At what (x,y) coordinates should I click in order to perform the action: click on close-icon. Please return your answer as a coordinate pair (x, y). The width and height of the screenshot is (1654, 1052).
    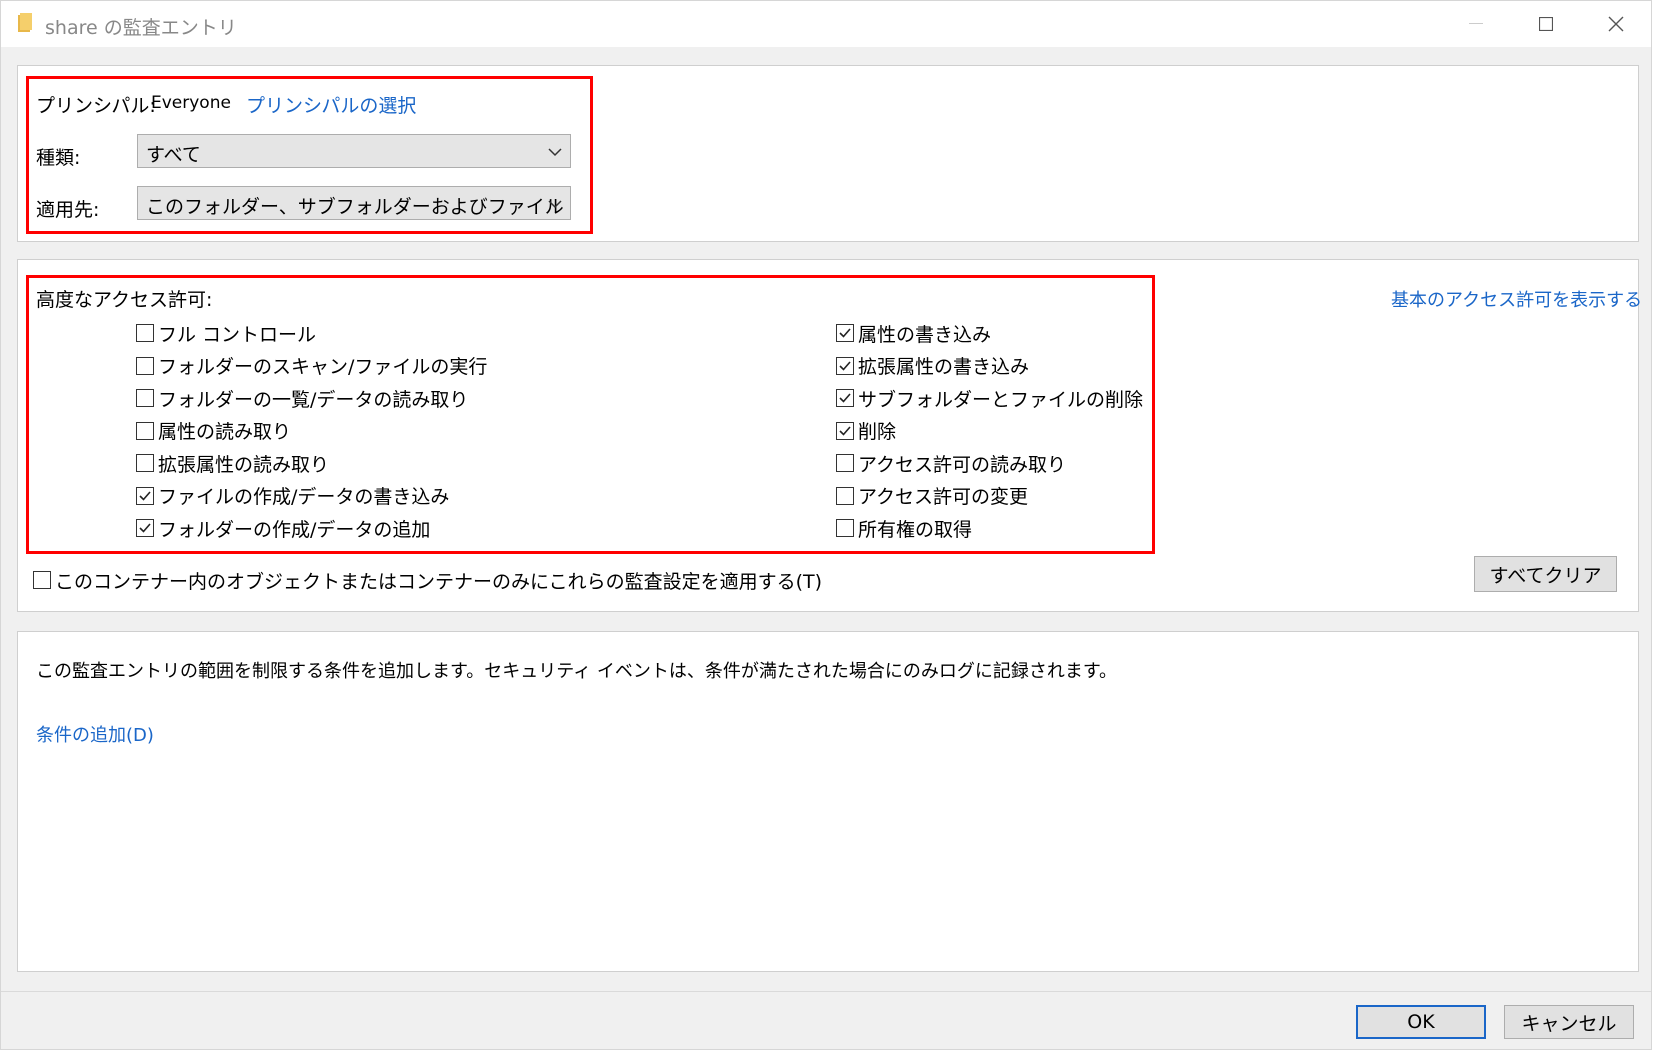
    Looking at the image, I should click on (1616, 24).